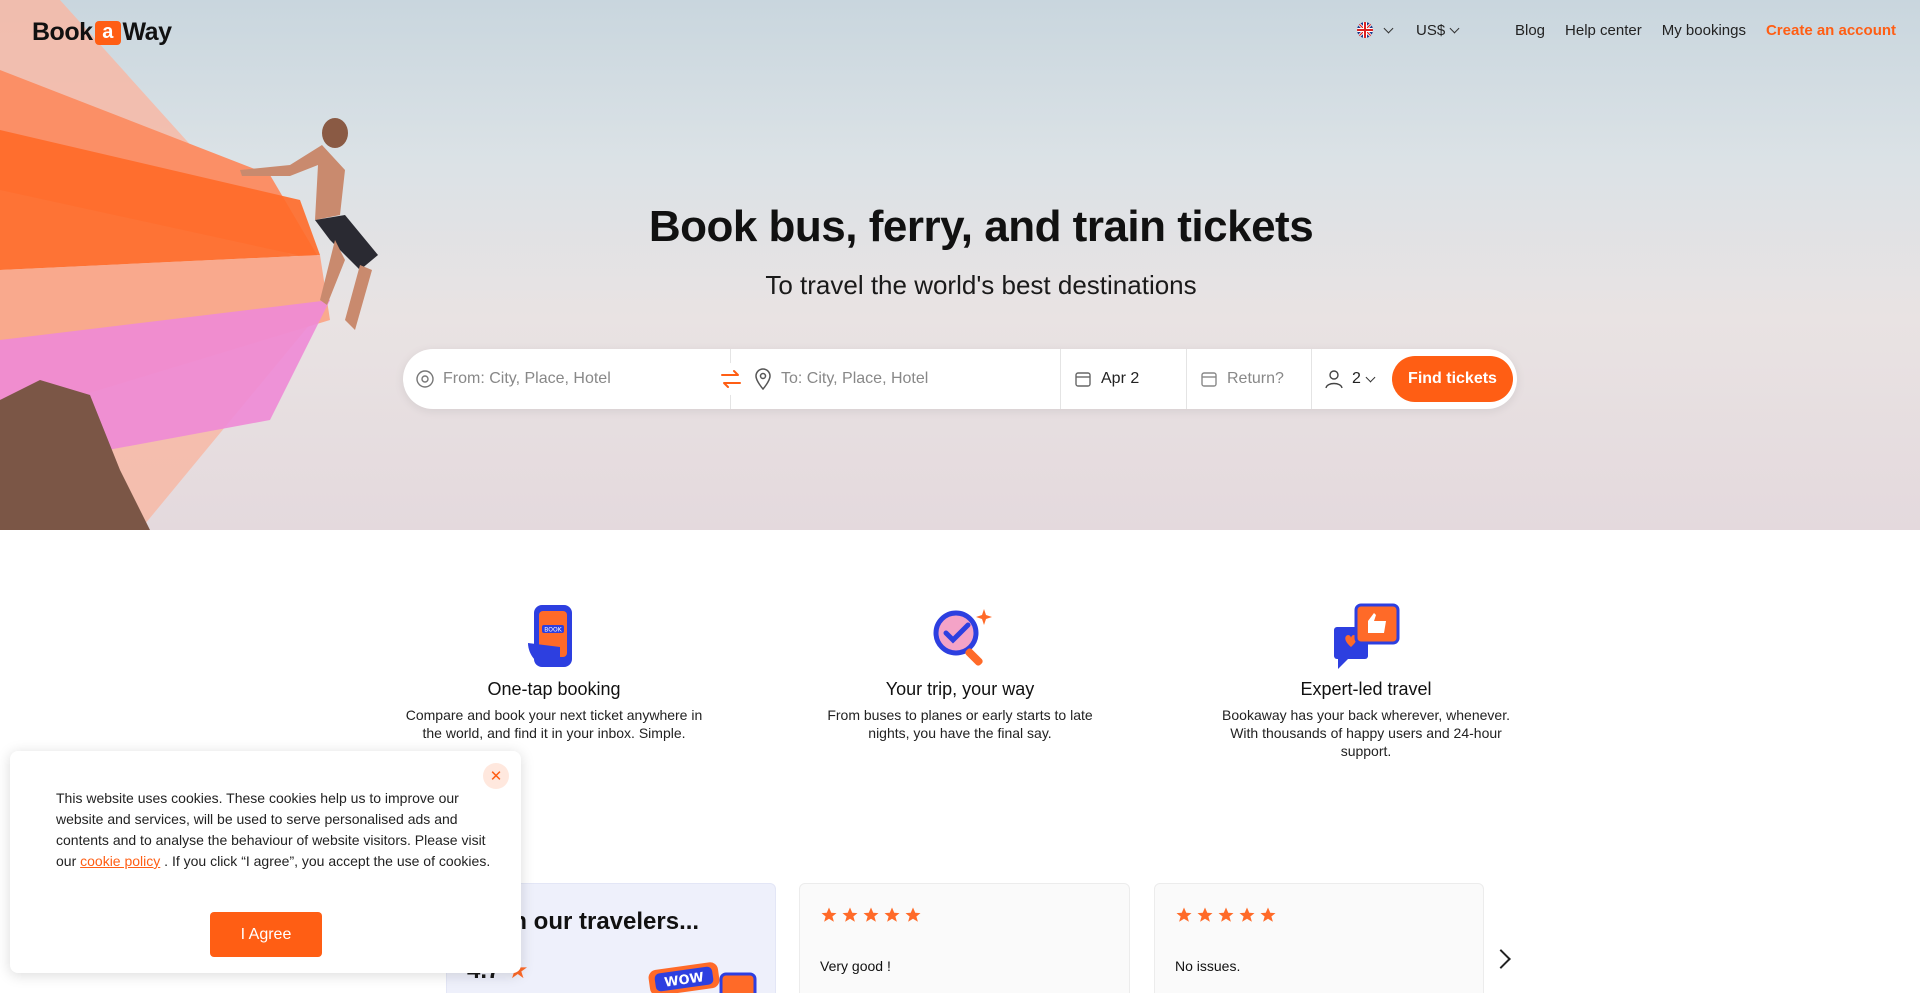 The image size is (1920, 993). Describe the element at coordinates (960, 637) in the screenshot. I see `magnifier-check-icon` at that location.